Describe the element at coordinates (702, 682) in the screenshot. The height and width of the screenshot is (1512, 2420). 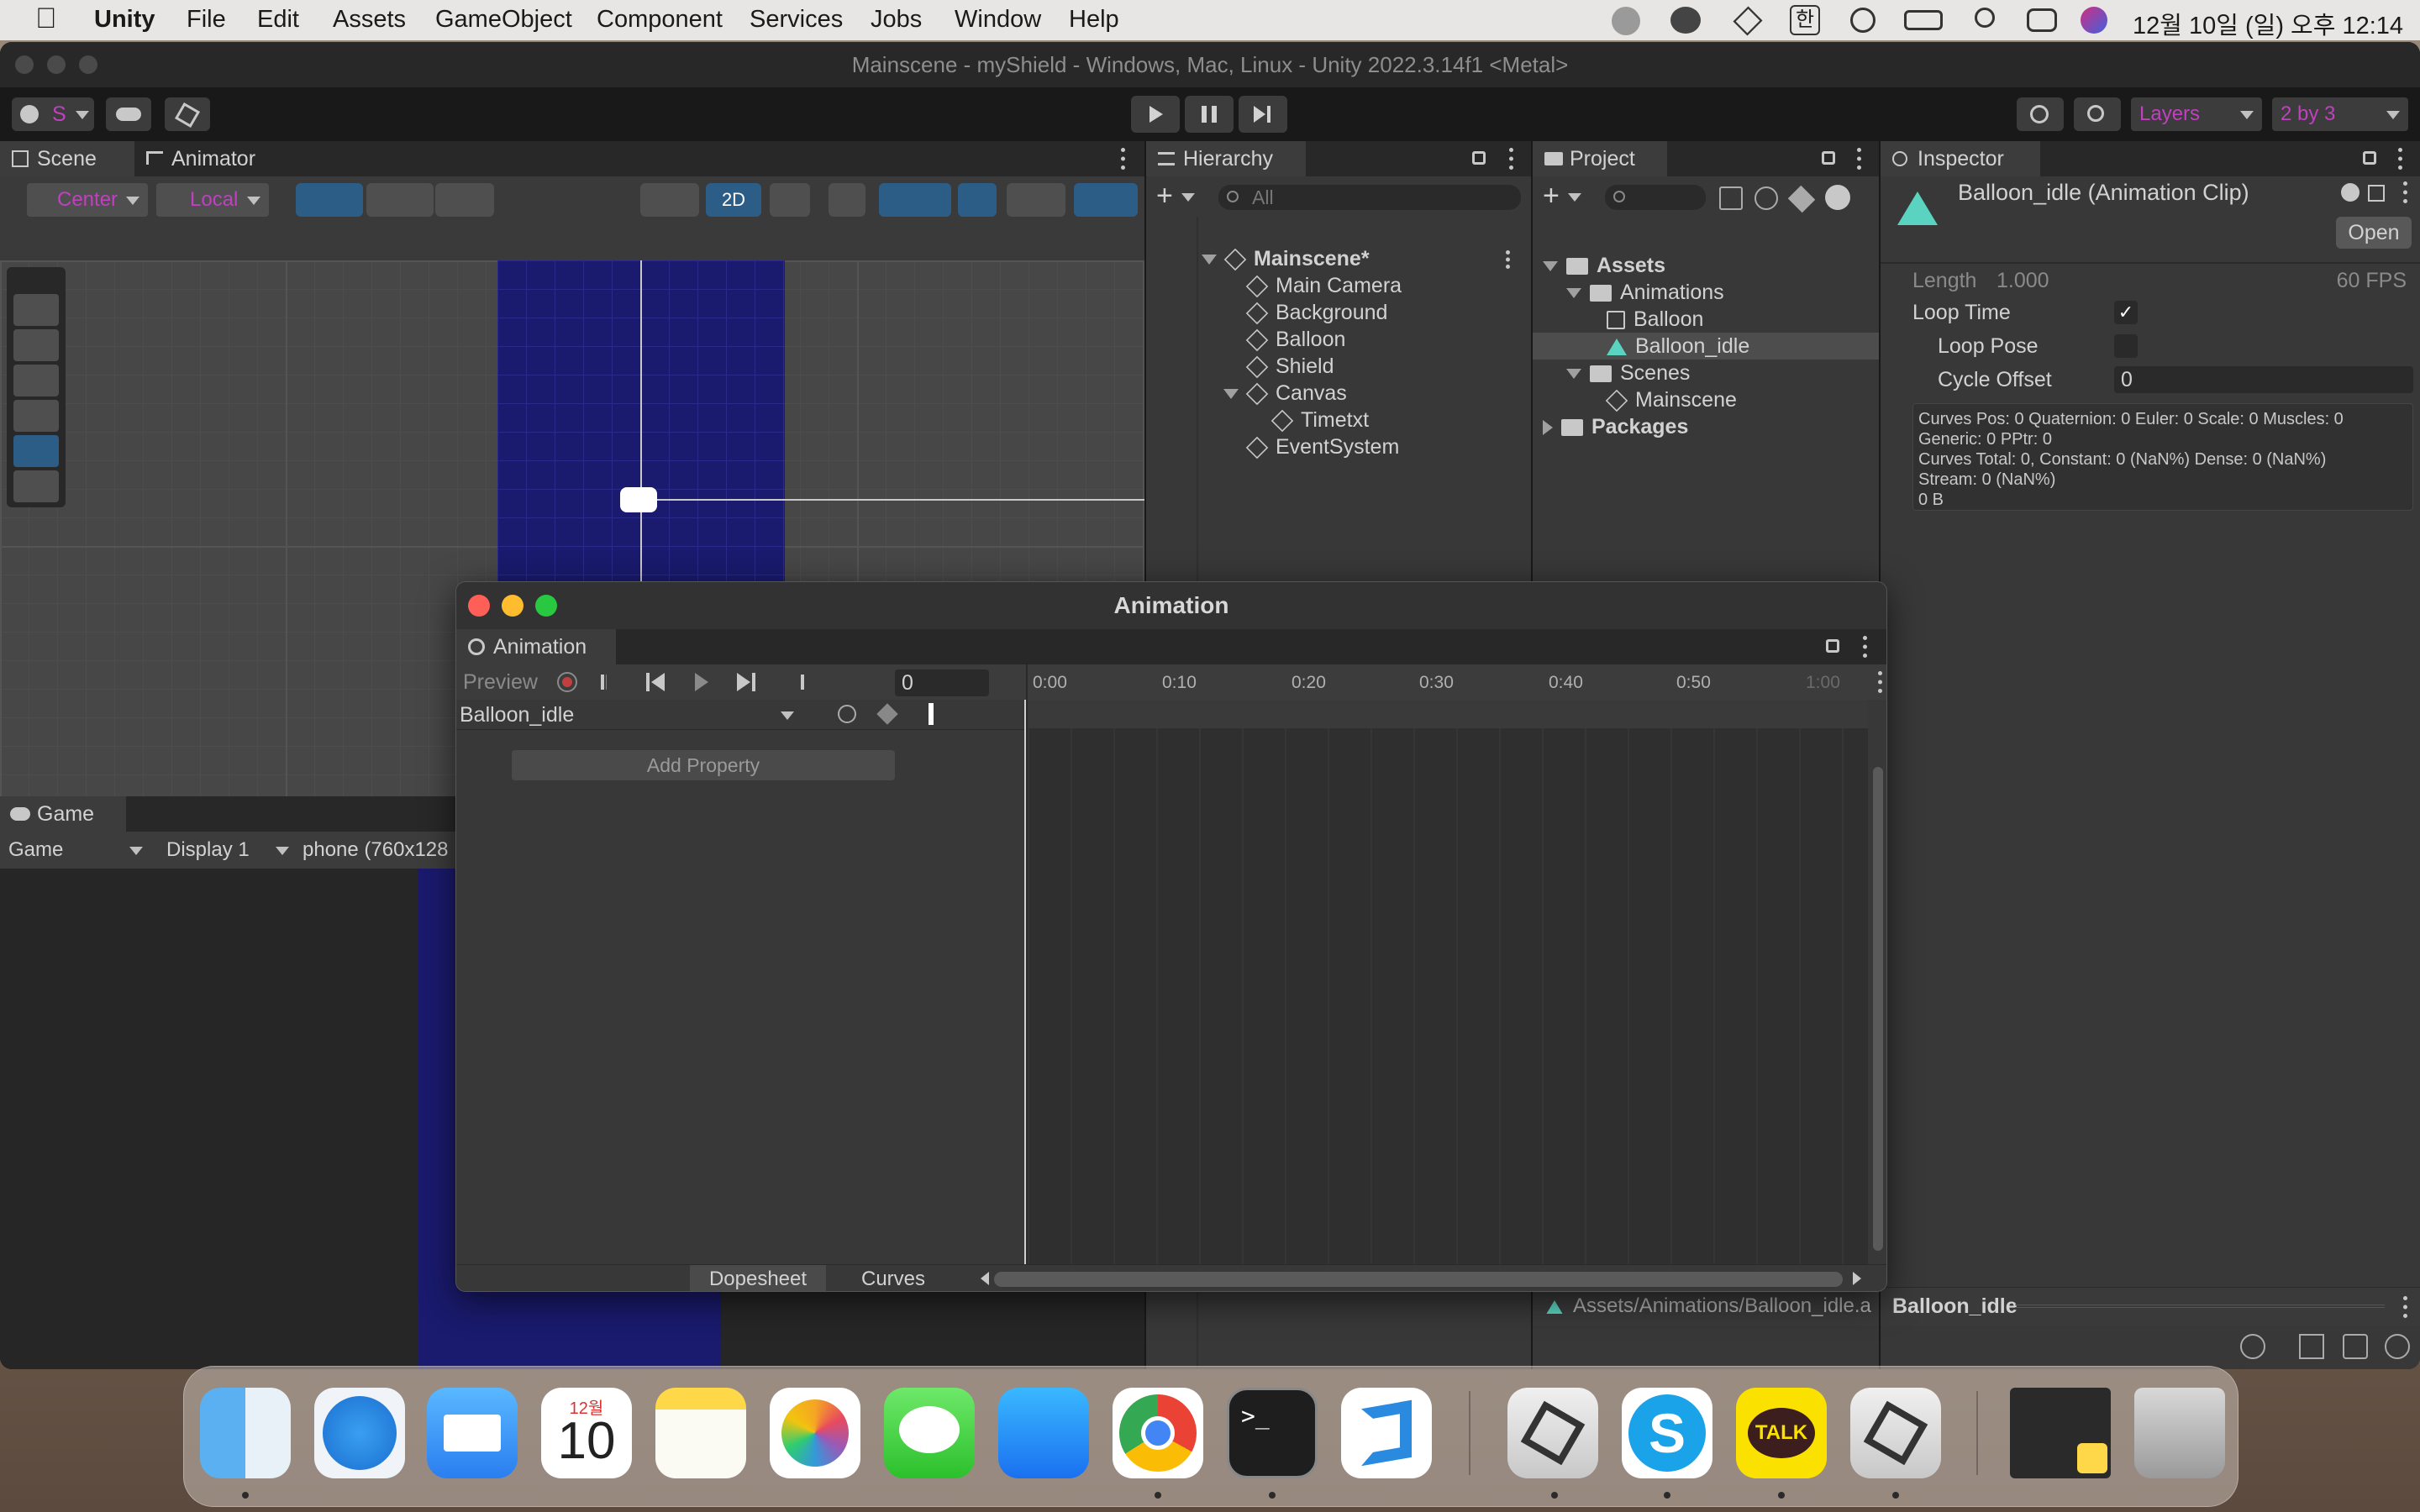
I see `play-icon` at that location.